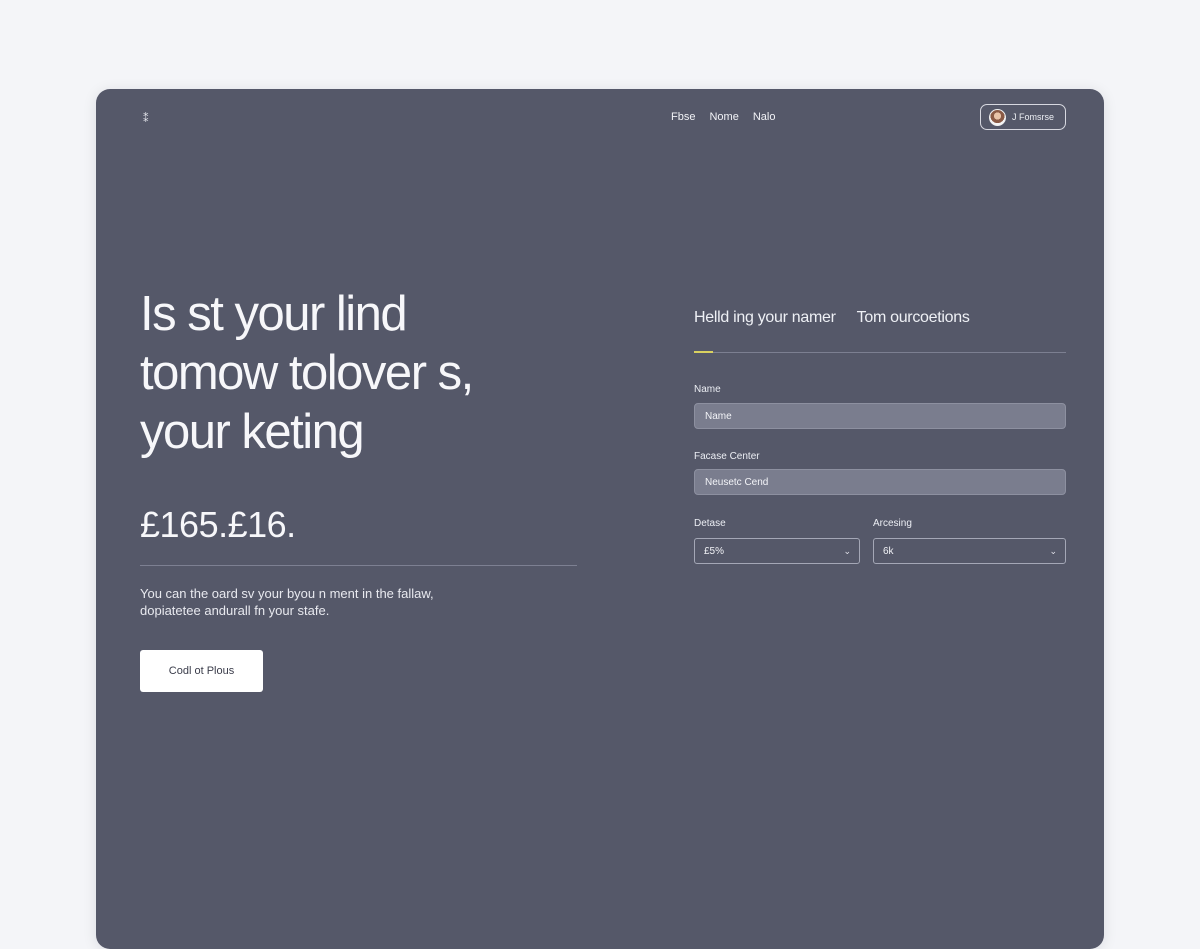 The height and width of the screenshot is (949, 1200). I want to click on description-line-2: dopiatetee andurall fn your stafe., so click(235, 610).